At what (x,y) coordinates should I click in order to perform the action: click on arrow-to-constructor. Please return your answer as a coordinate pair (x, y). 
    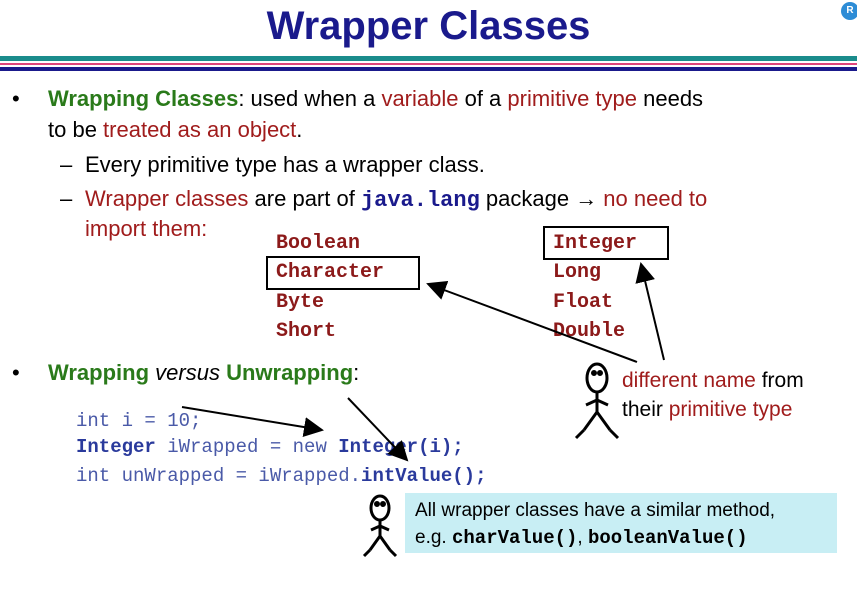
    Looking at the image, I should click on (252, 421).